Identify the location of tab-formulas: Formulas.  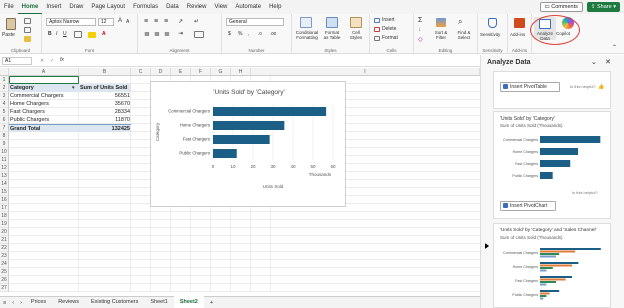
(145, 7).